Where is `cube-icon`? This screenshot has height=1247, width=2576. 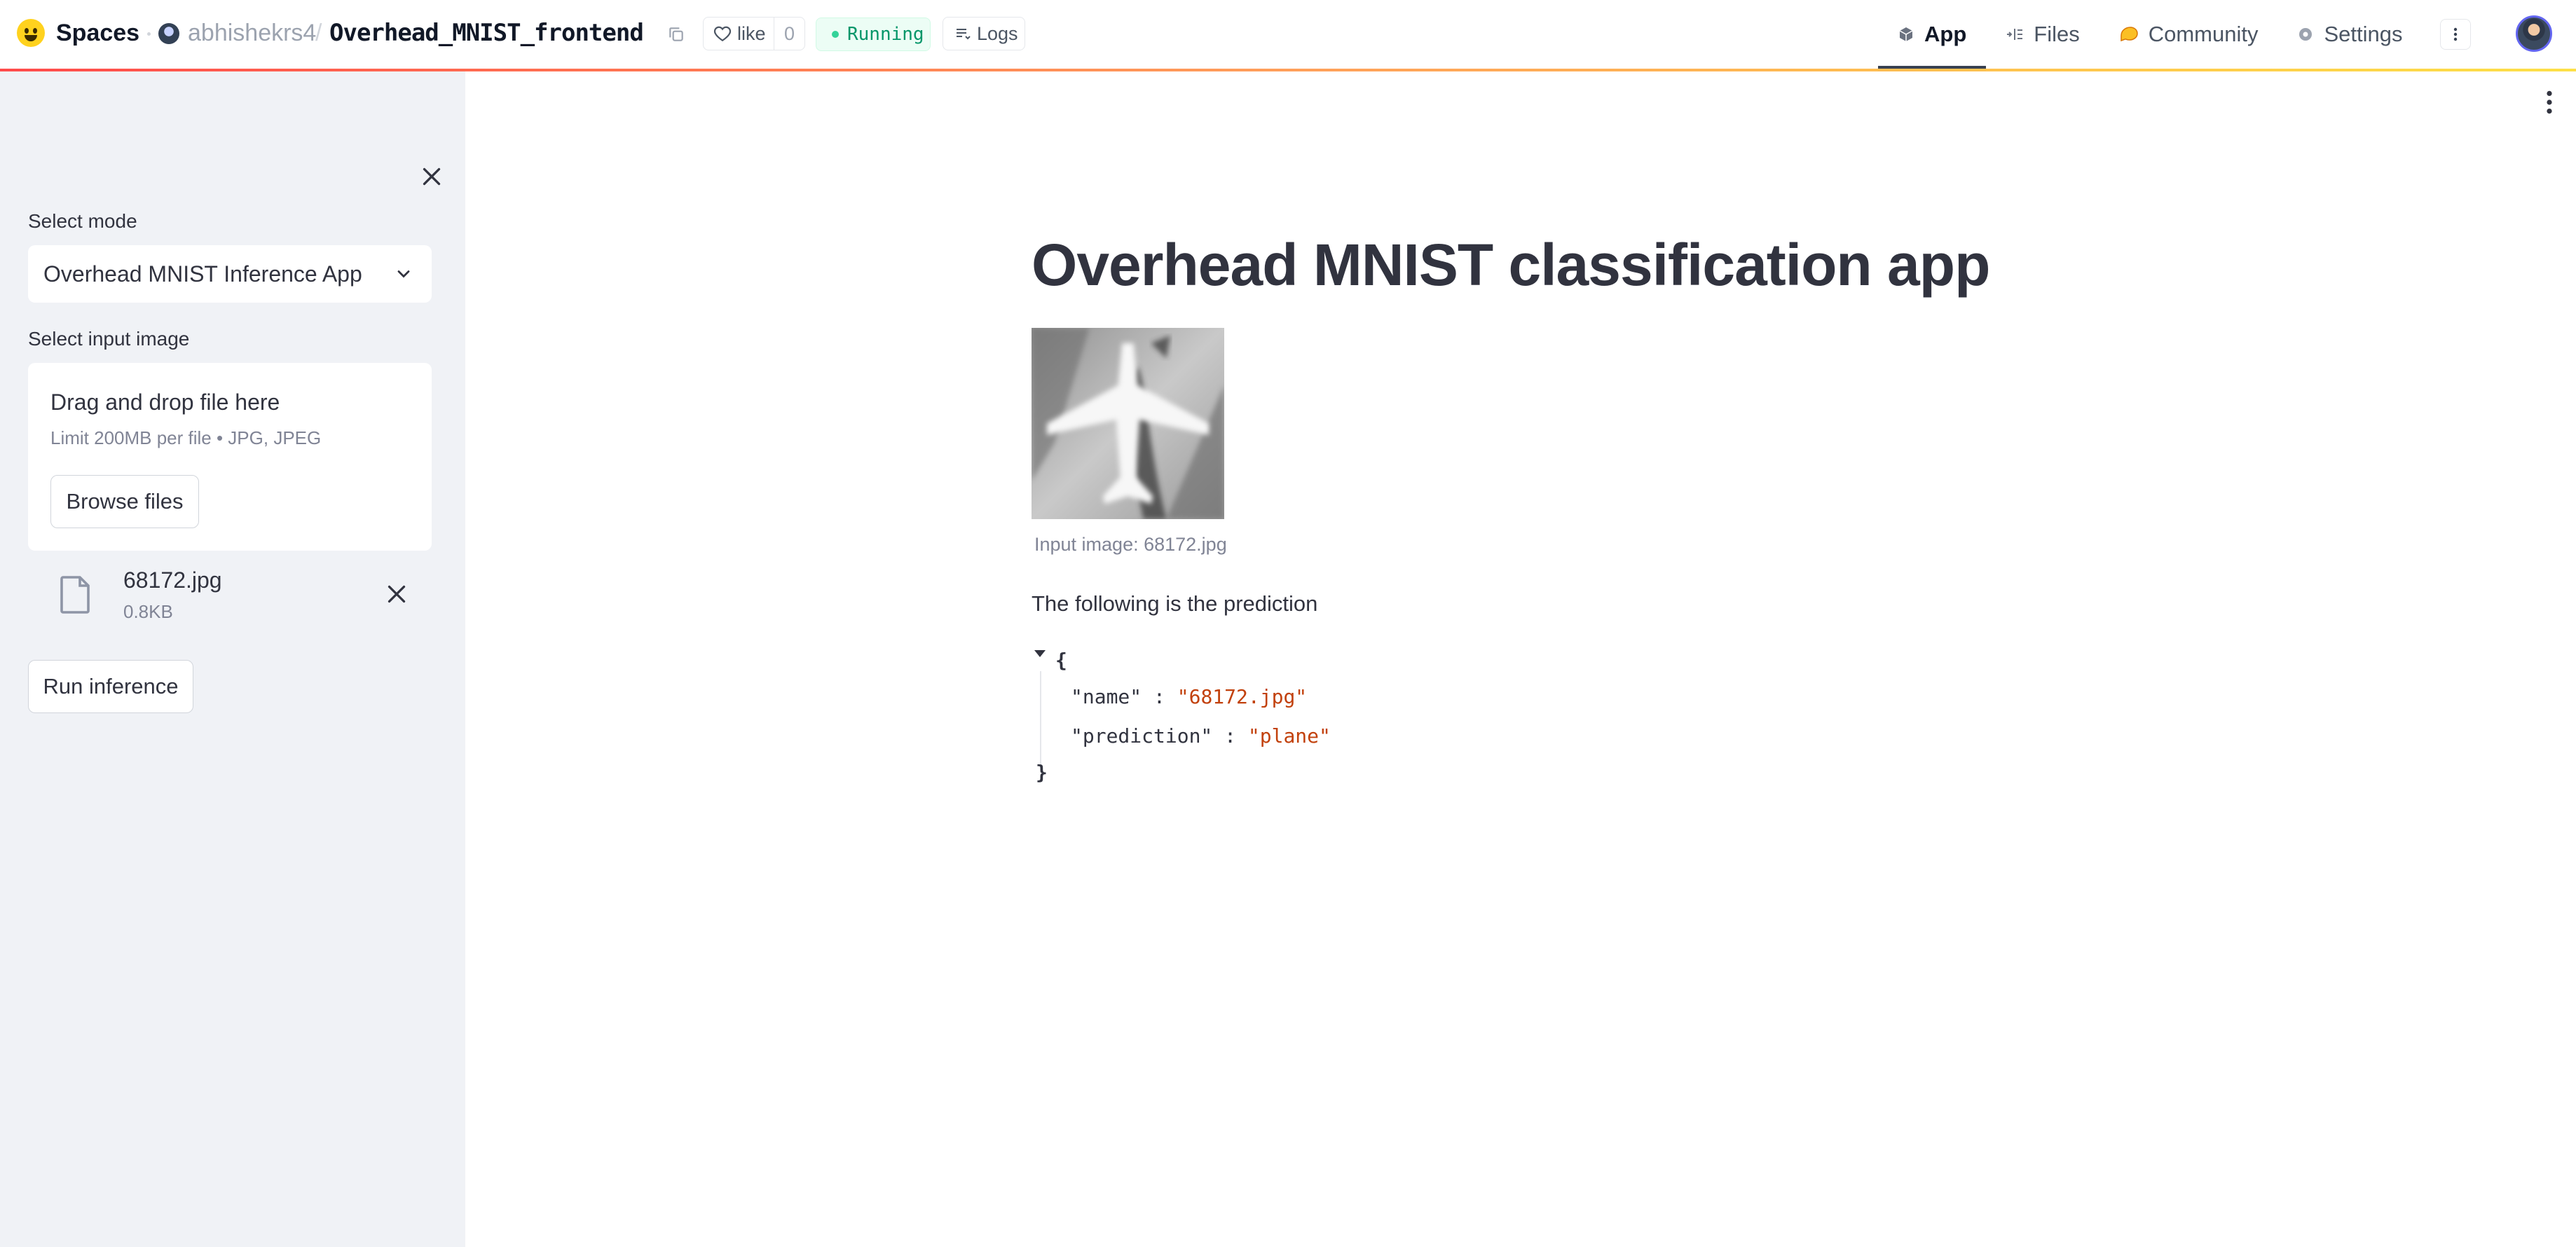 cube-icon is located at coordinates (1906, 34).